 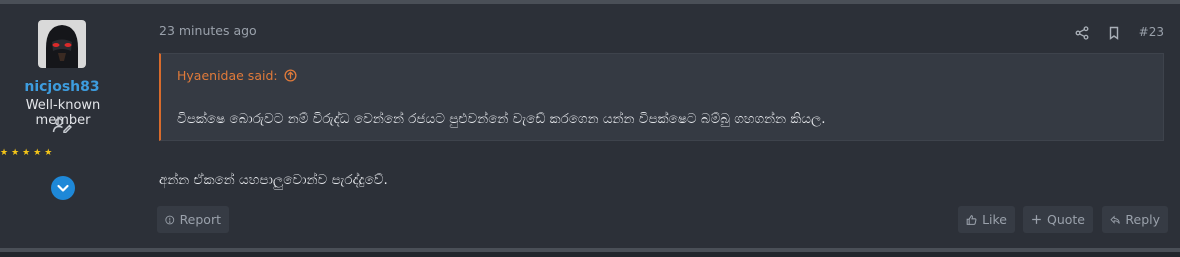 What do you see at coordinates (200, 219) in the screenshot?
I see `report-label: Report` at bounding box center [200, 219].